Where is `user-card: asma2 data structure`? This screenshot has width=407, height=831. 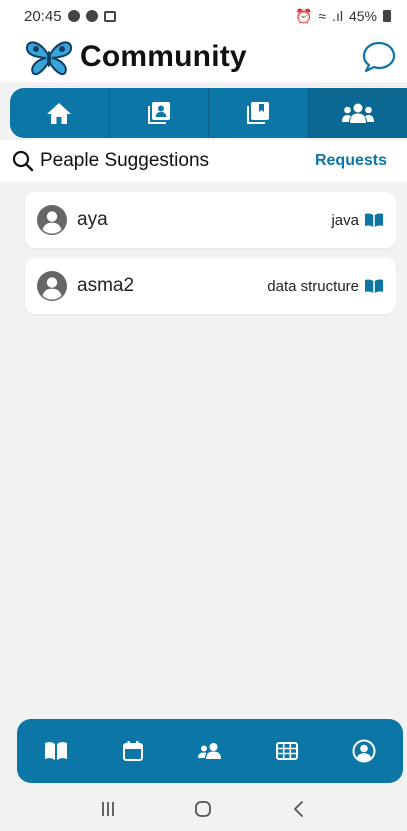 user-card: asma2 data structure is located at coordinates (210, 286).